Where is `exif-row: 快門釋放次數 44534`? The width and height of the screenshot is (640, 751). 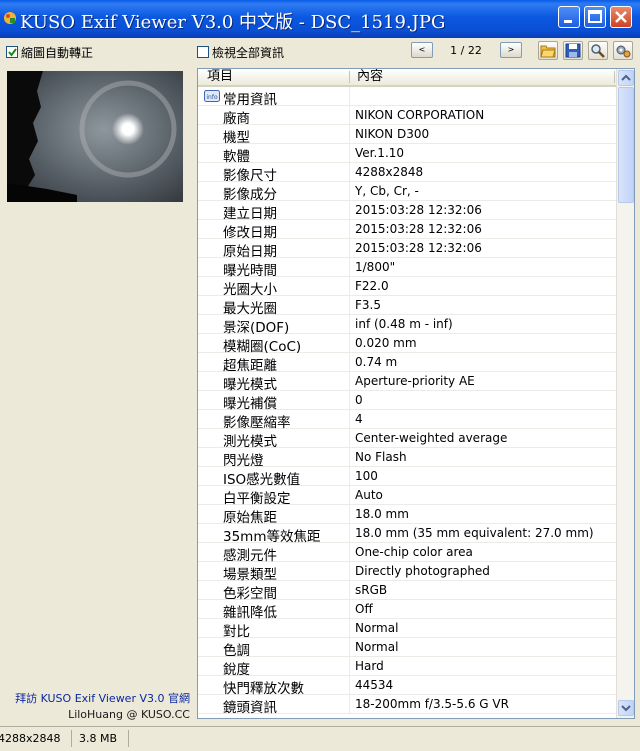
exif-row: 快門釋放次數 44534 is located at coordinates (407, 686).